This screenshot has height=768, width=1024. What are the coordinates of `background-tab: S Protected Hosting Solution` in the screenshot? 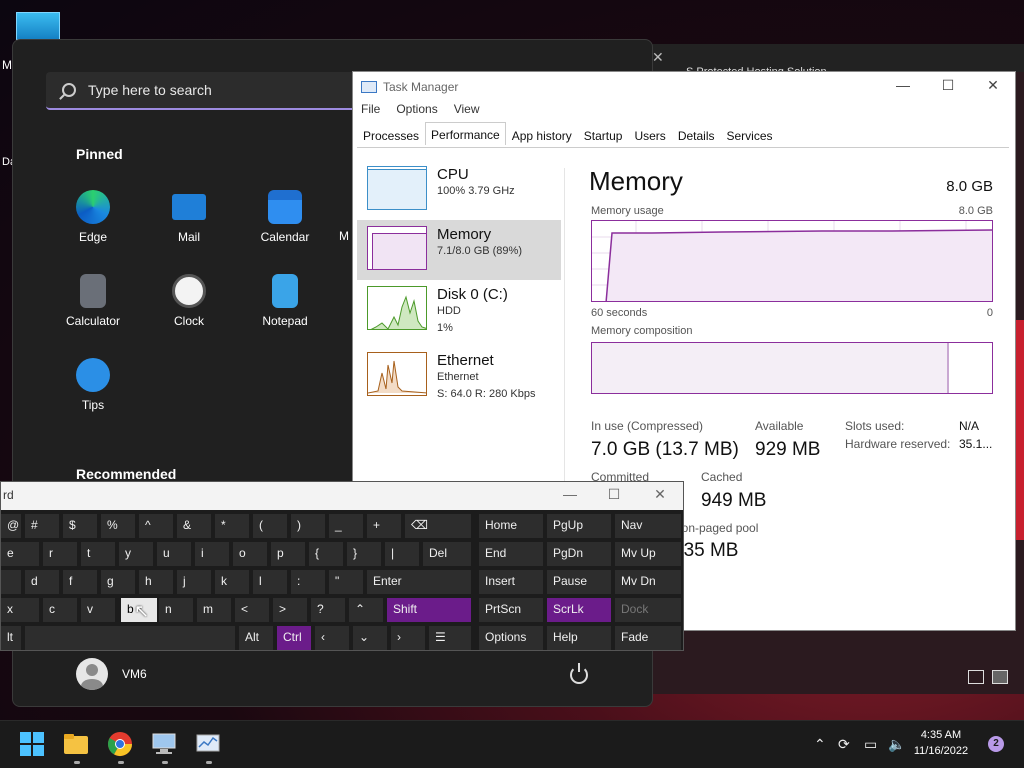 It's located at (837, 61).